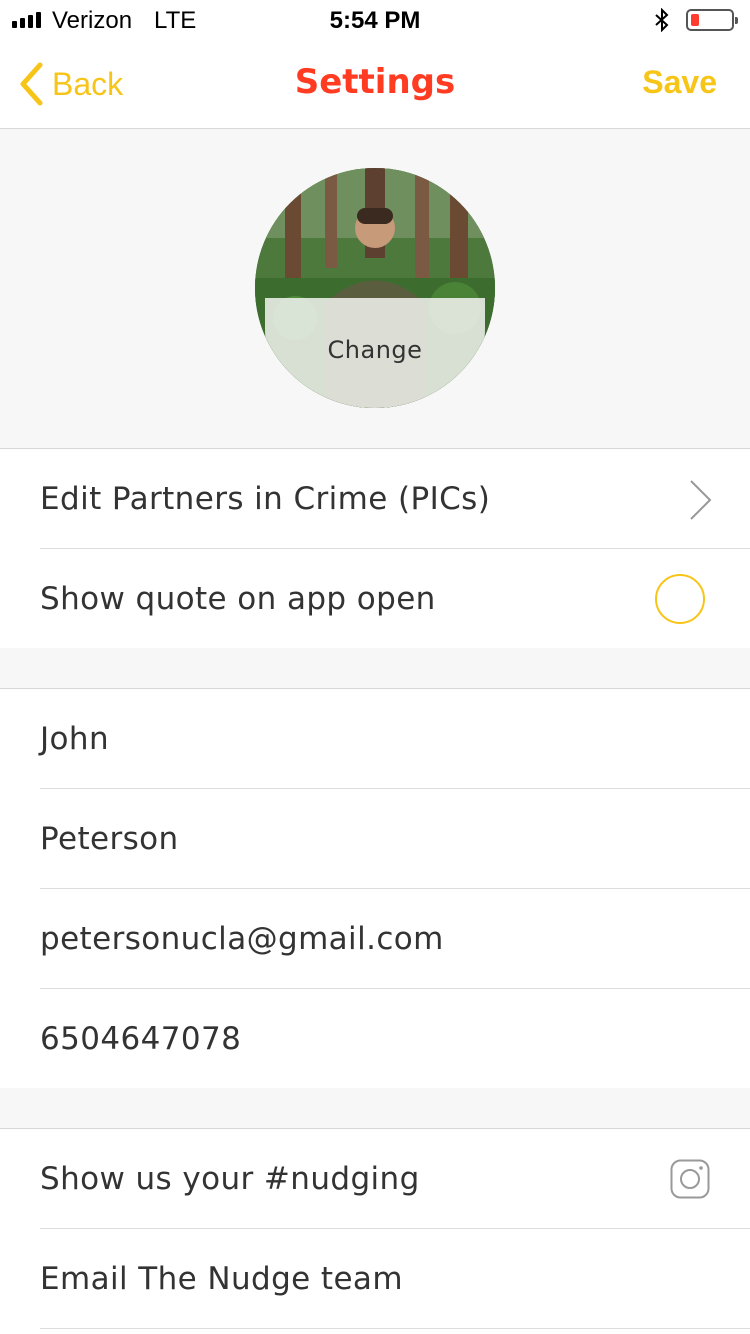 The height and width of the screenshot is (1334, 750). I want to click on edit-pics-row: Edit Partners in Crime (PICs), so click(375, 499).